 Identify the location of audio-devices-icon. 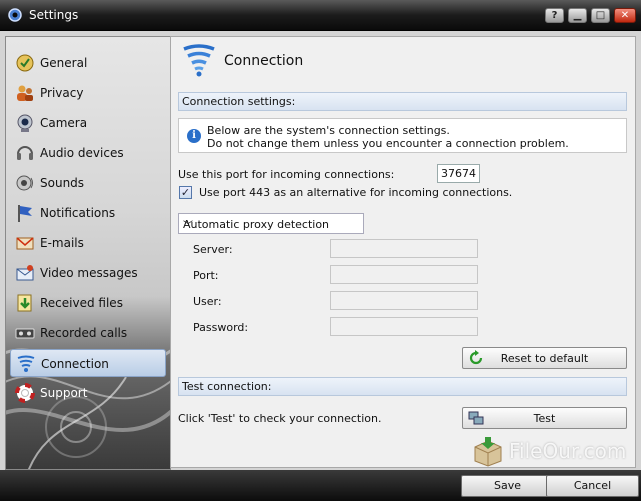
(25, 153).